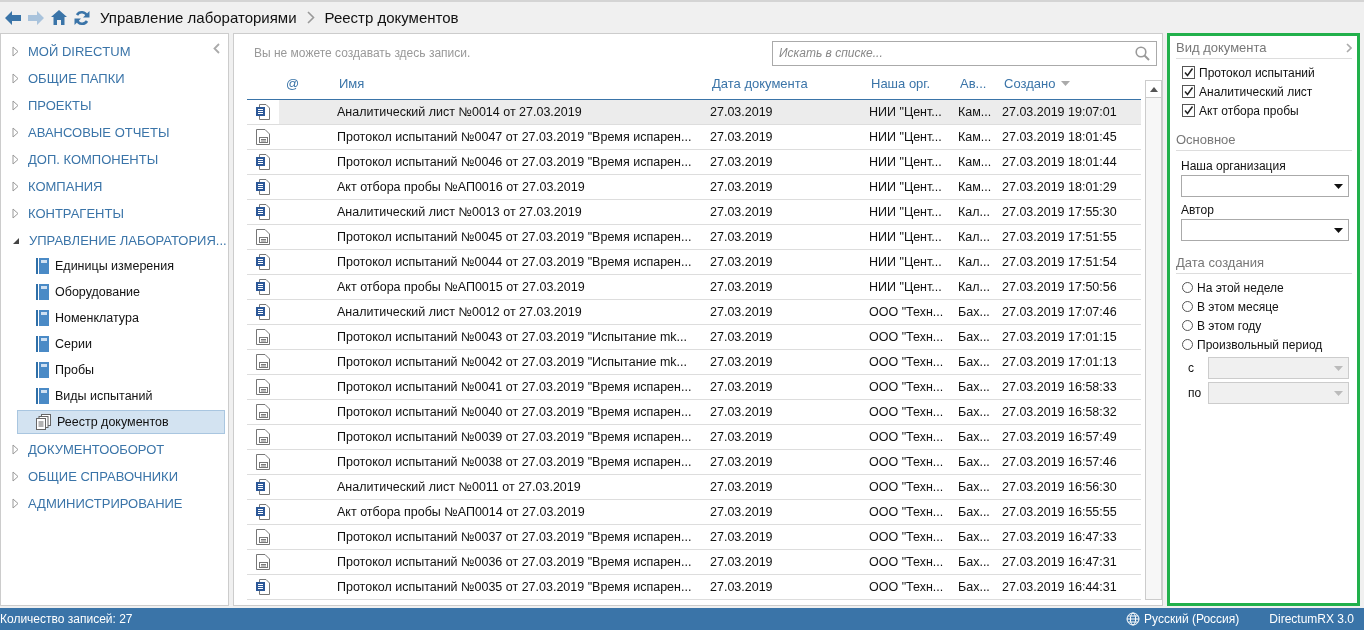  What do you see at coordinates (694, 362) in the screenshot?
I see `table-row: Протокол испытаний №0042 от 27.03.2019 "Испытание mk... 27.03.2019 ООО "Техн... Бах... 27.03.2019 17:01:13` at bounding box center [694, 362].